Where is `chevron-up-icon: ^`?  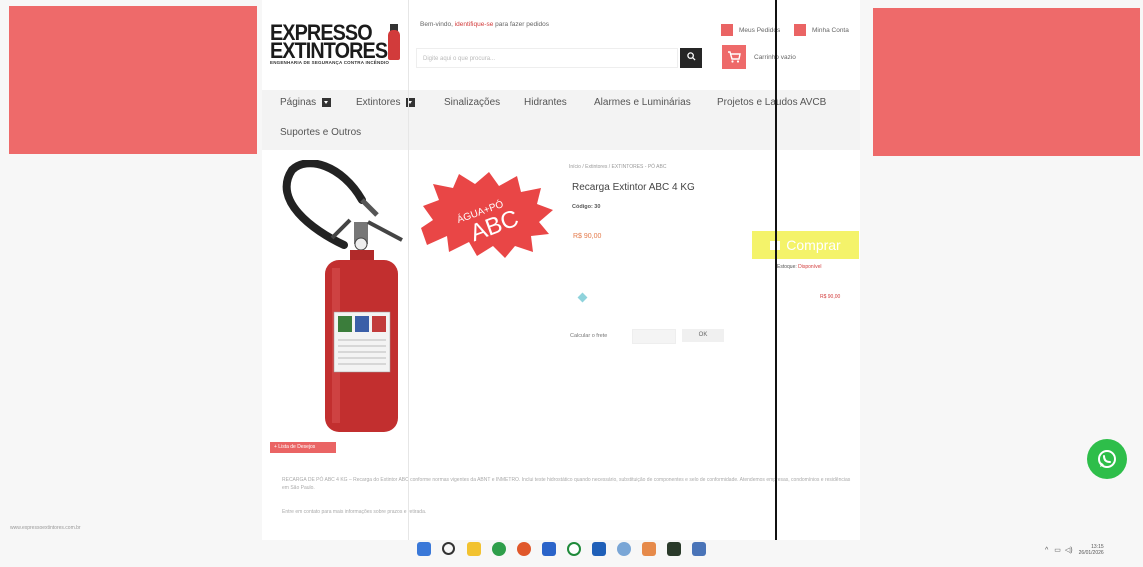
chevron-up-icon: ^ is located at coordinates (1046, 550).